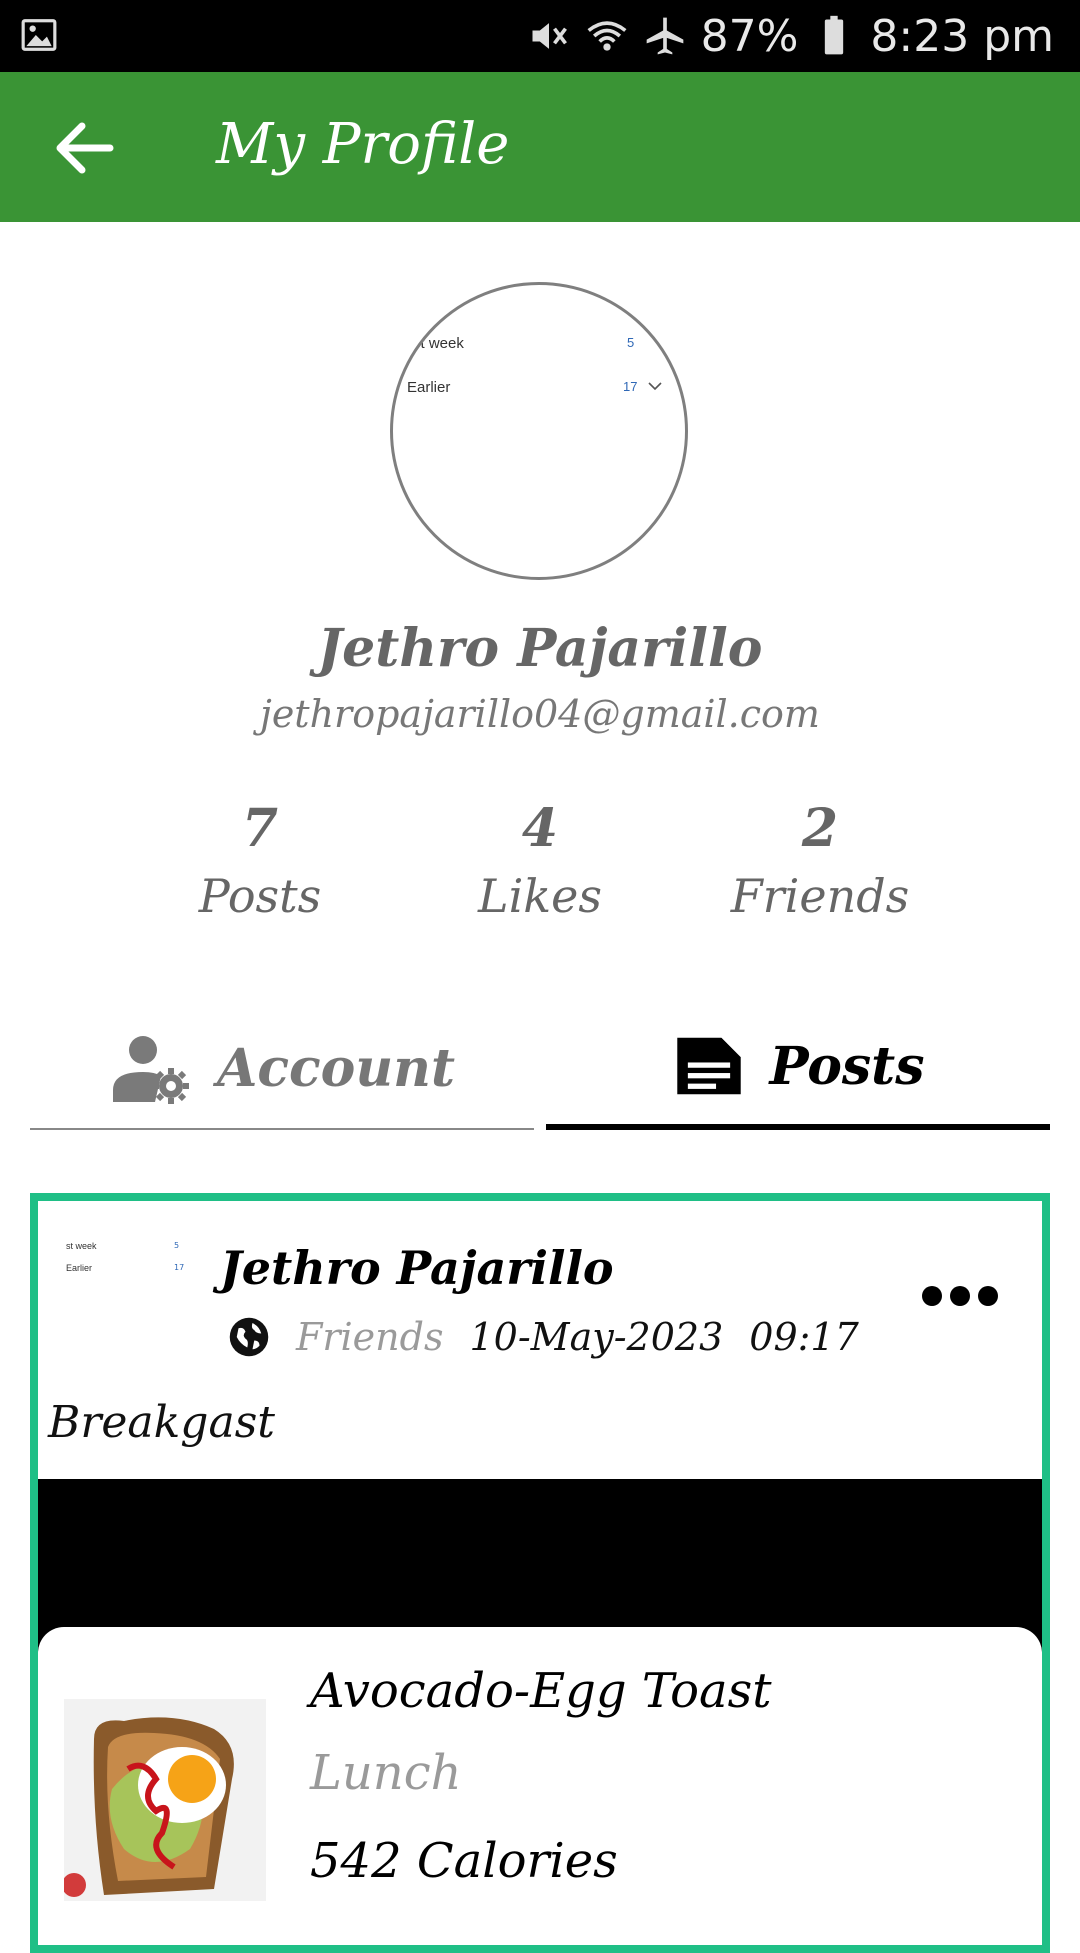 Image resolution: width=1080 pixels, height=1953 pixels. What do you see at coordinates (541, 1691) in the screenshot?
I see `food-name: Avocado-Egg Toast` at bounding box center [541, 1691].